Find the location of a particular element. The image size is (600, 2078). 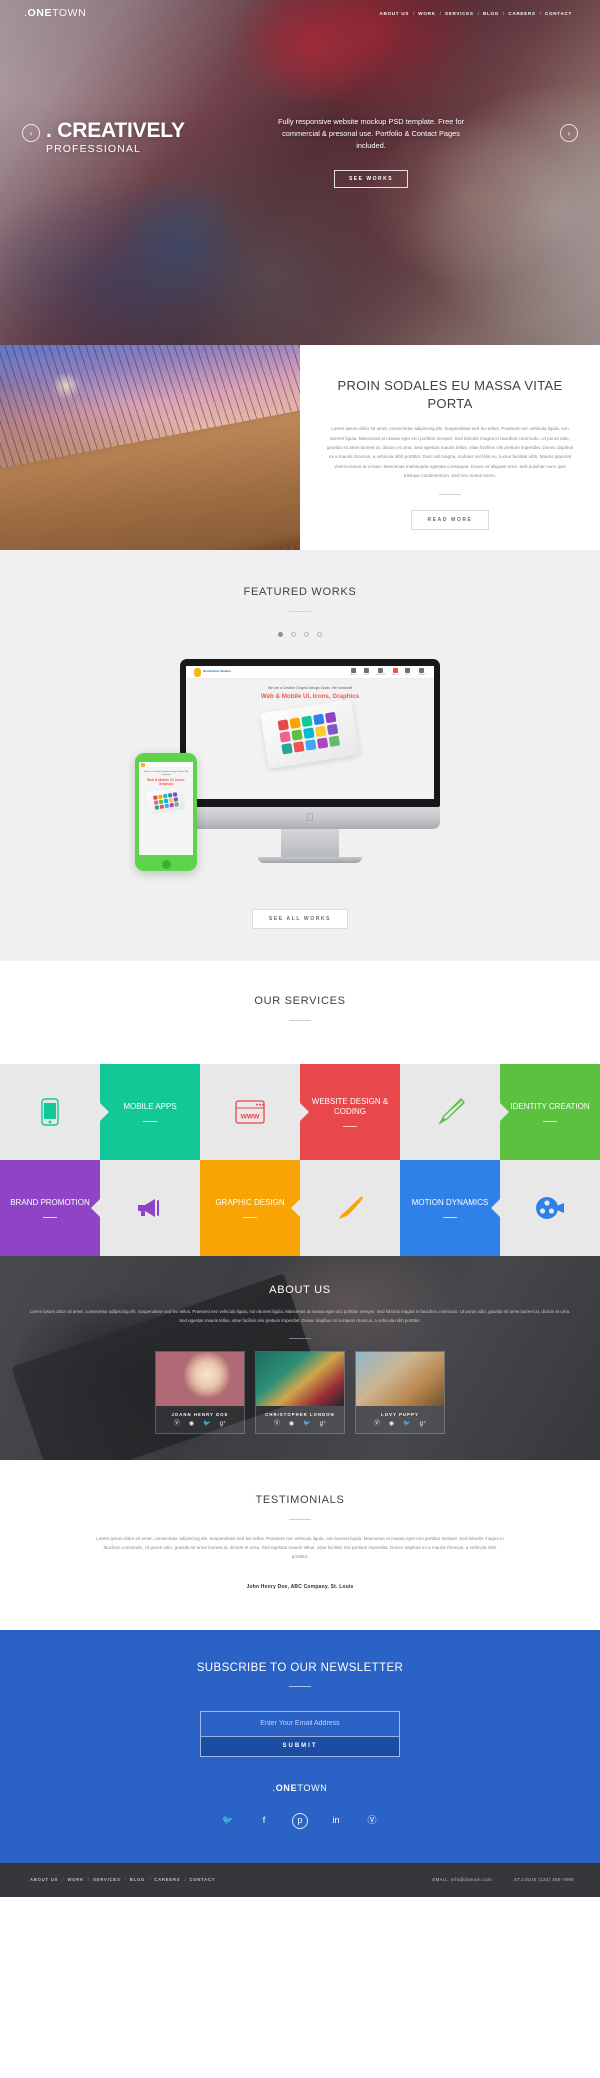

service-tile-brand-promotion: BRAND PROMOTION is located at coordinates (50, 1208).